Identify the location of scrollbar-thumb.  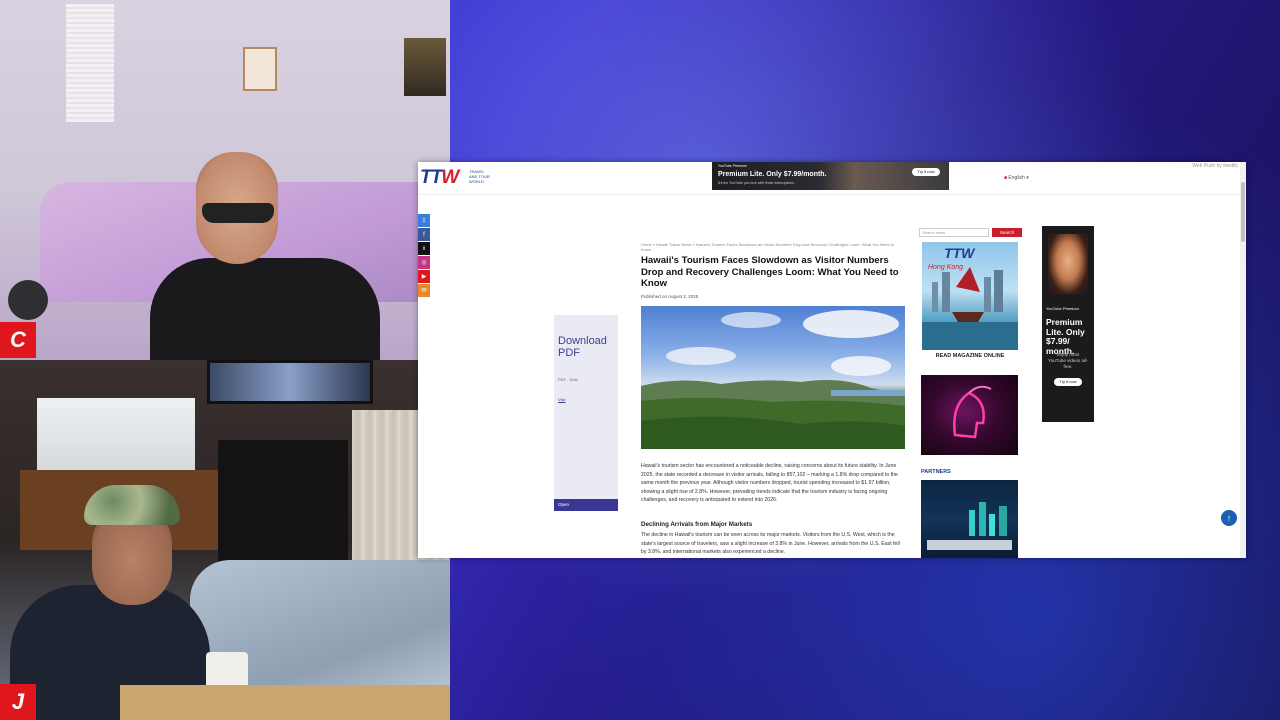
(1243, 212).